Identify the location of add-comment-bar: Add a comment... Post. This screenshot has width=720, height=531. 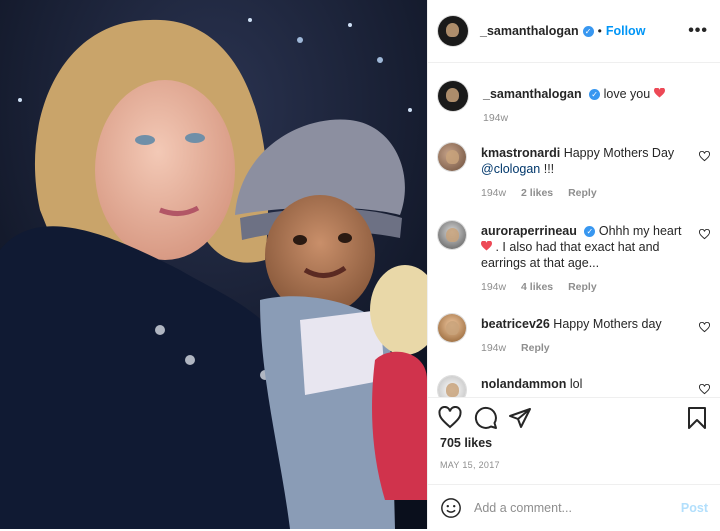
(574, 507).